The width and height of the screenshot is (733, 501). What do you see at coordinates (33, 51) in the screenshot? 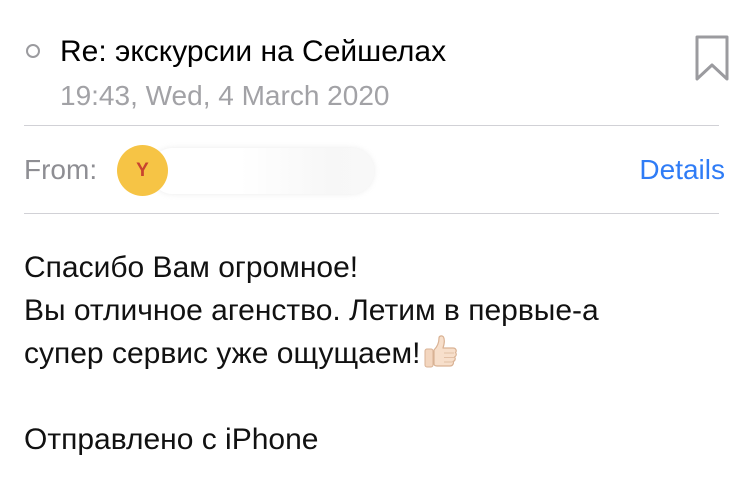
I see `unread-dot-icon` at bounding box center [33, 51].